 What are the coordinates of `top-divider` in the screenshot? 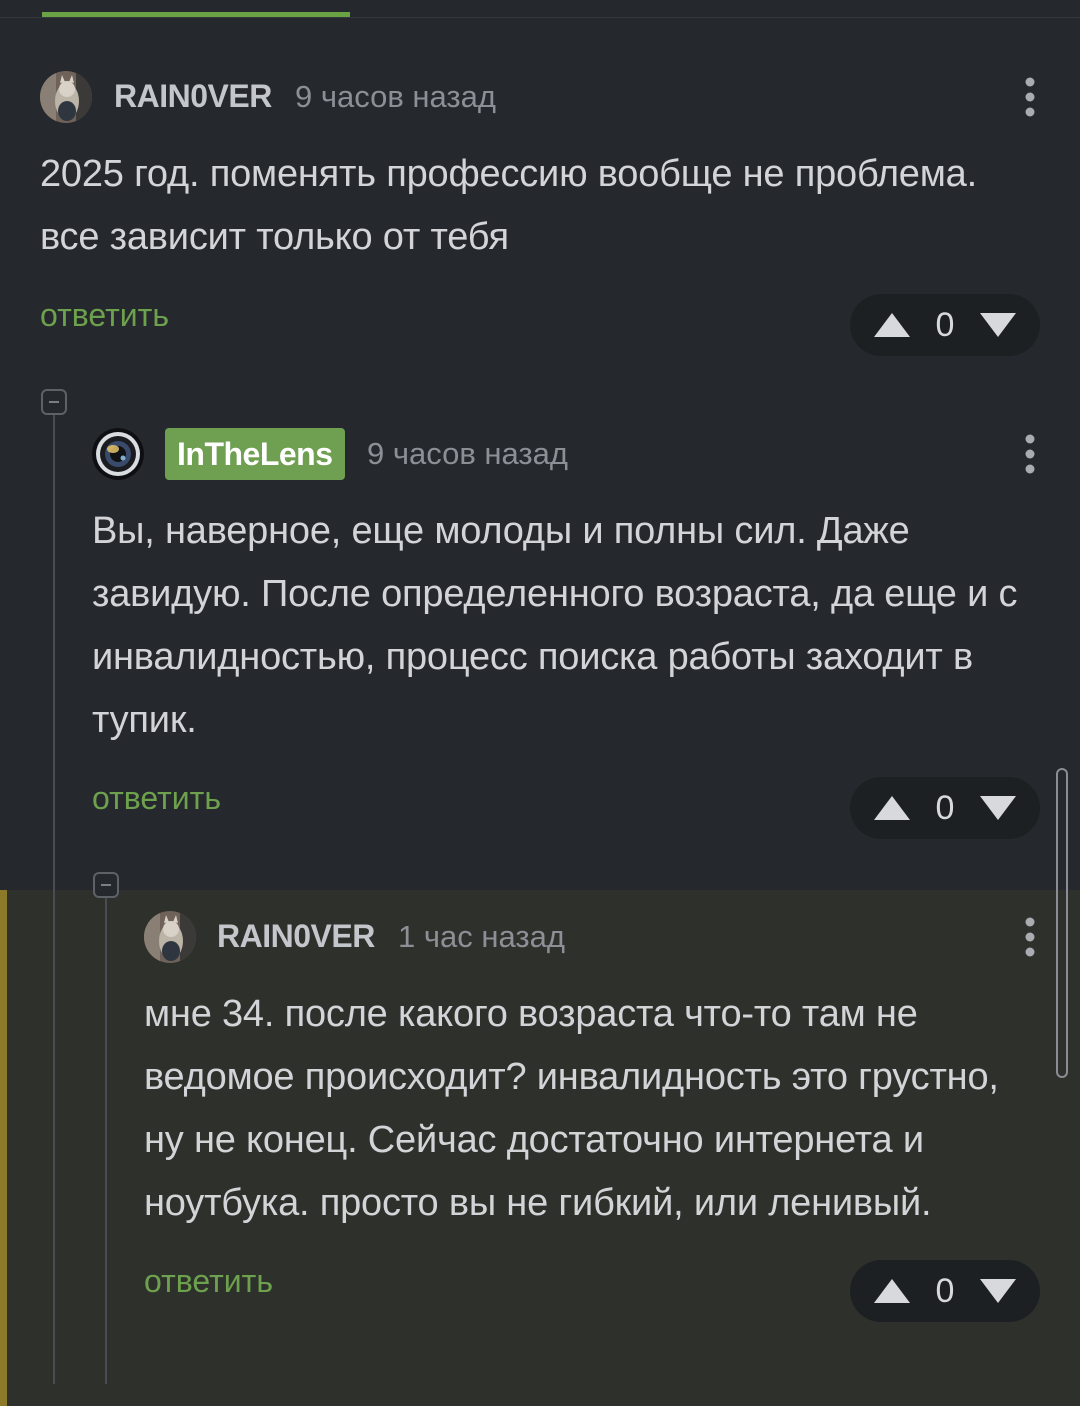 It's located at (540, 17).